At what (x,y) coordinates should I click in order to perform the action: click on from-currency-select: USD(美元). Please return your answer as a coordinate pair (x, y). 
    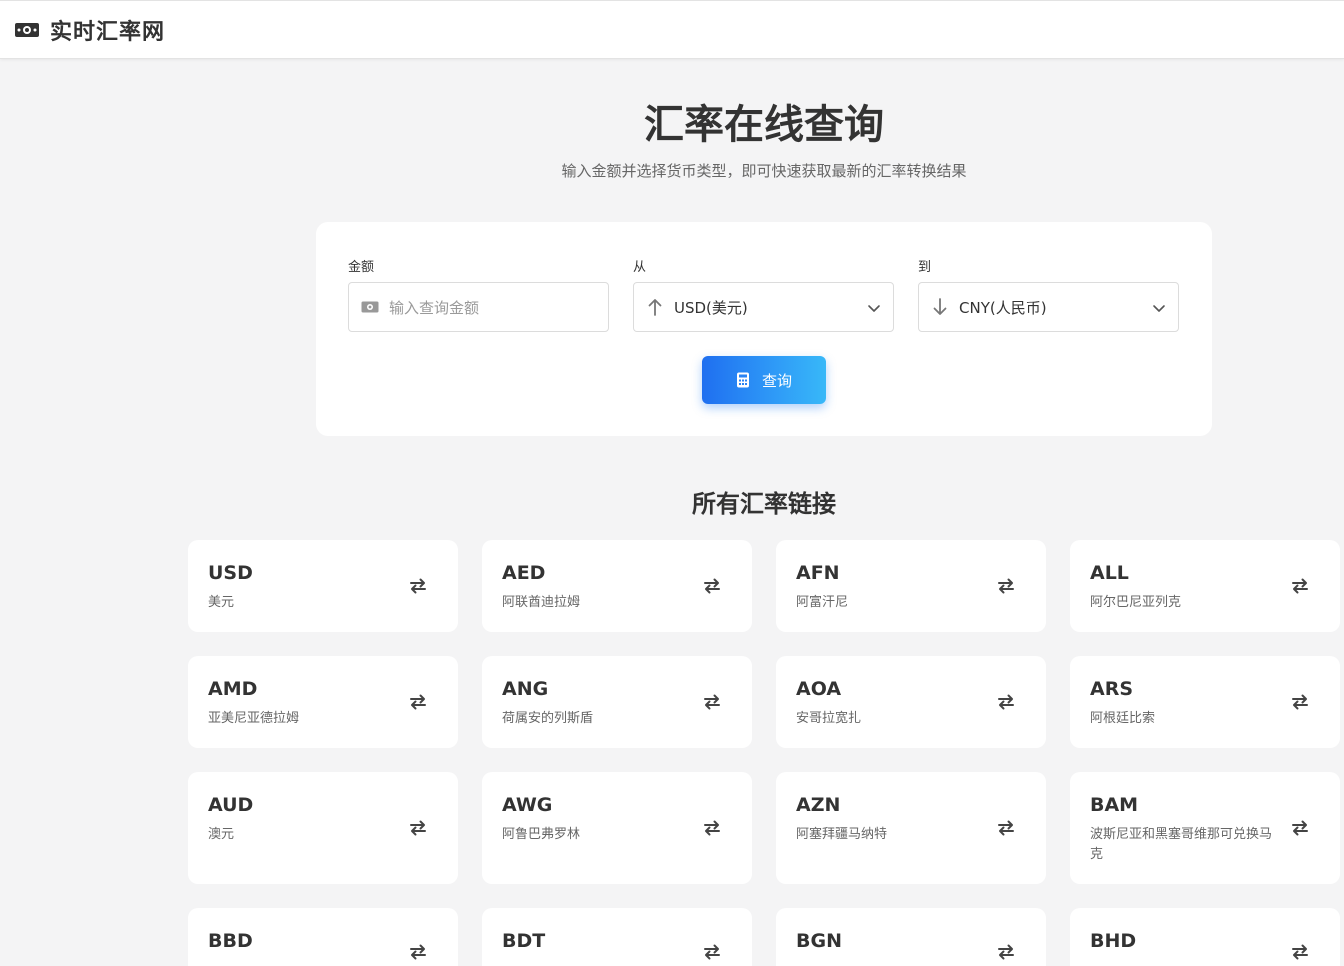
    Looking at the image, I should click on (763, 307).